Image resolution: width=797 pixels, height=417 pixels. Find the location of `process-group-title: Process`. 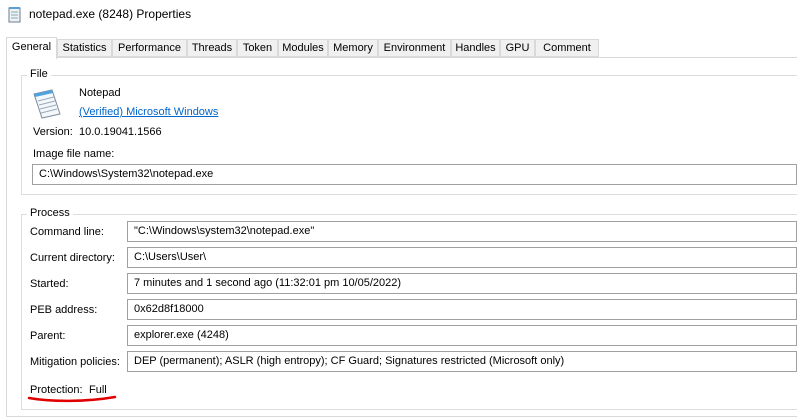

process-group-title: Process is located at coordinates (50, 213).